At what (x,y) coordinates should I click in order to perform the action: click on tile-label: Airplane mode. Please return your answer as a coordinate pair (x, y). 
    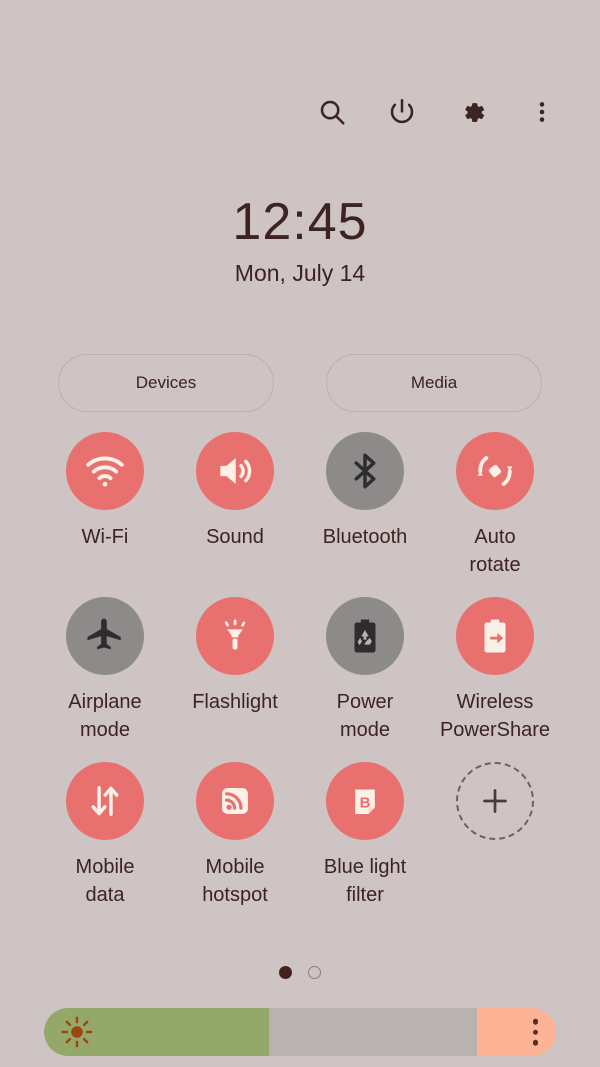
    Looking at the image, I should click on (105, 716).